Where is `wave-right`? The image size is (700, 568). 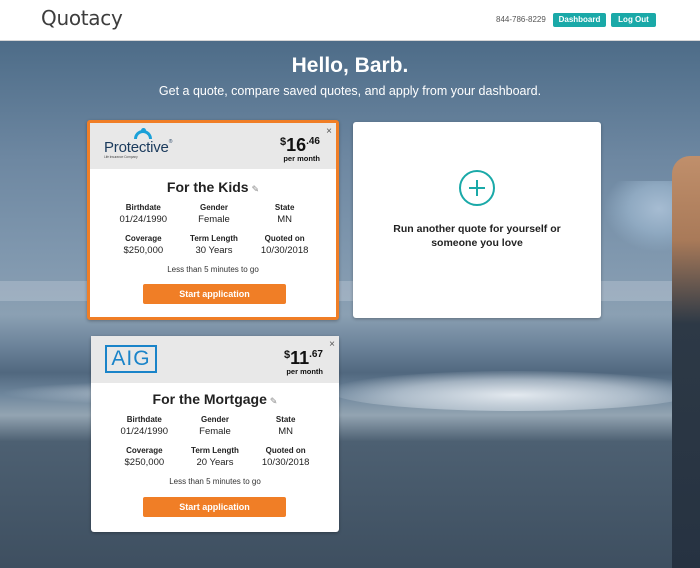 wave-right is located at coordinates (515, 391).